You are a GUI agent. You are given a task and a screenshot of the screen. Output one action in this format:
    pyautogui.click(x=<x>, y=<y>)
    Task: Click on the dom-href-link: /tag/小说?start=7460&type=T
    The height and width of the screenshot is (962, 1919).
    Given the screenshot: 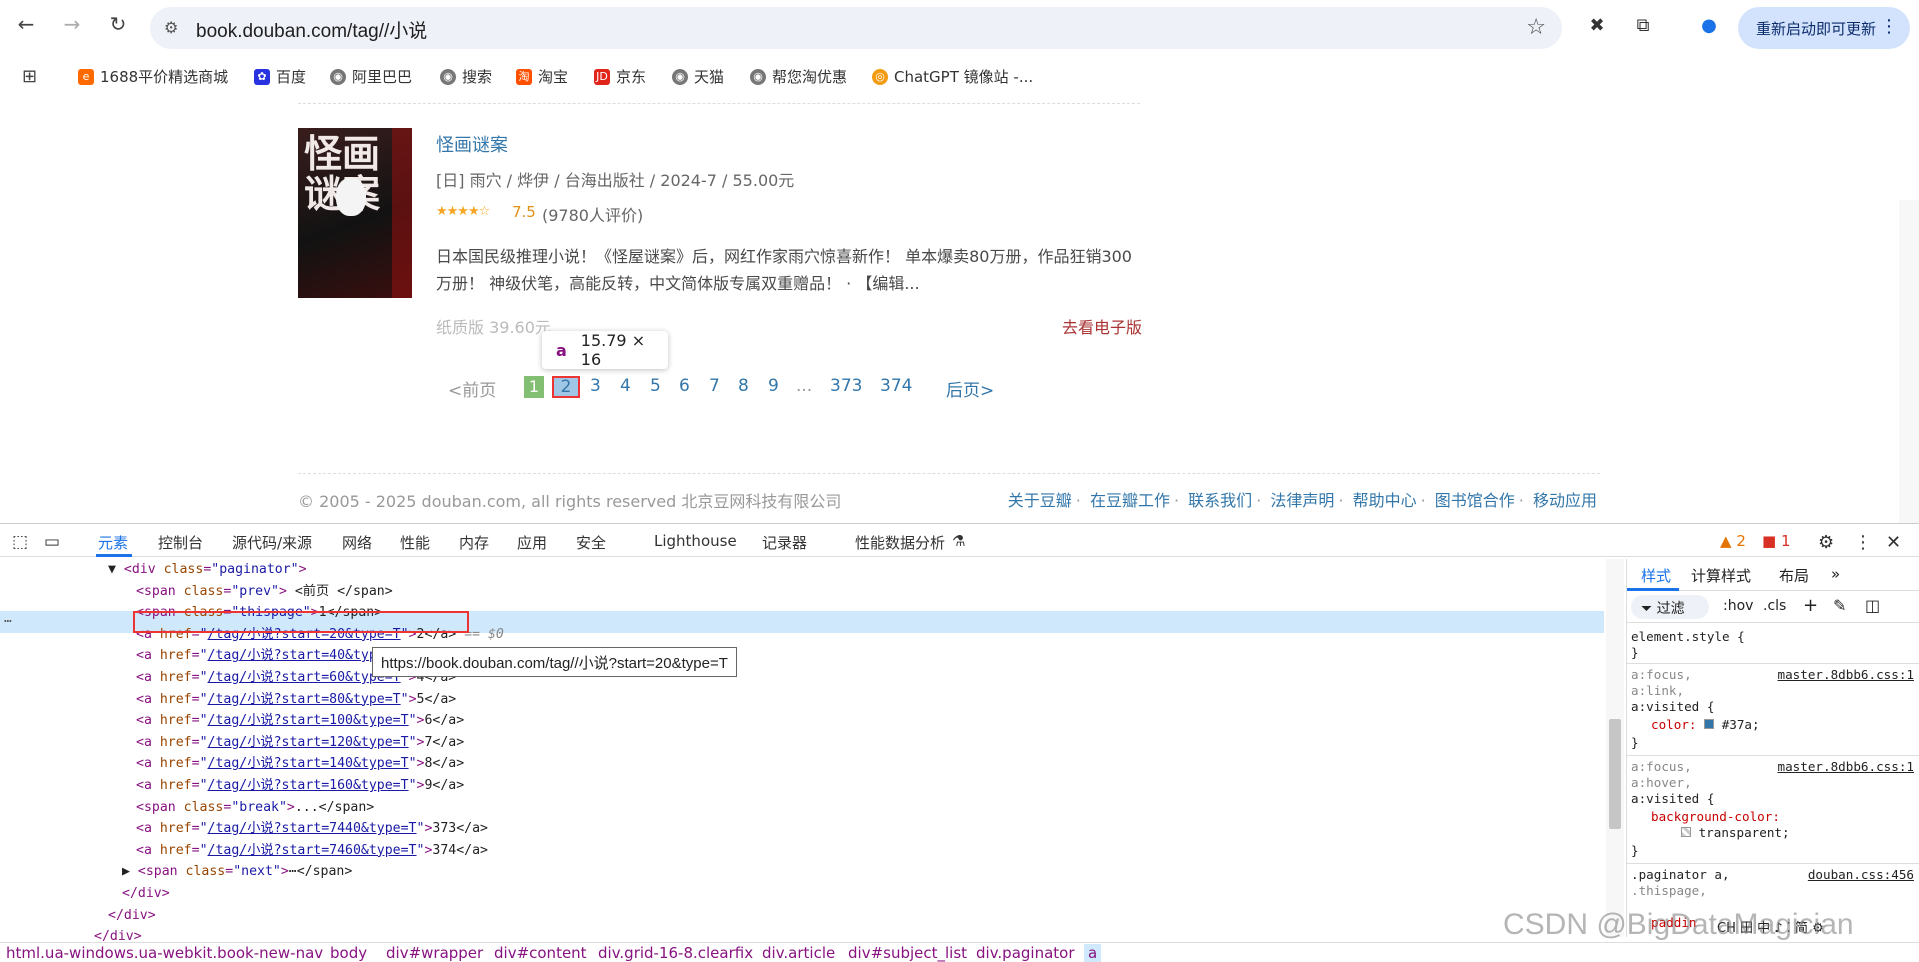 What is the action you would take?
    pyautogui.click(x=312, y=850)
    